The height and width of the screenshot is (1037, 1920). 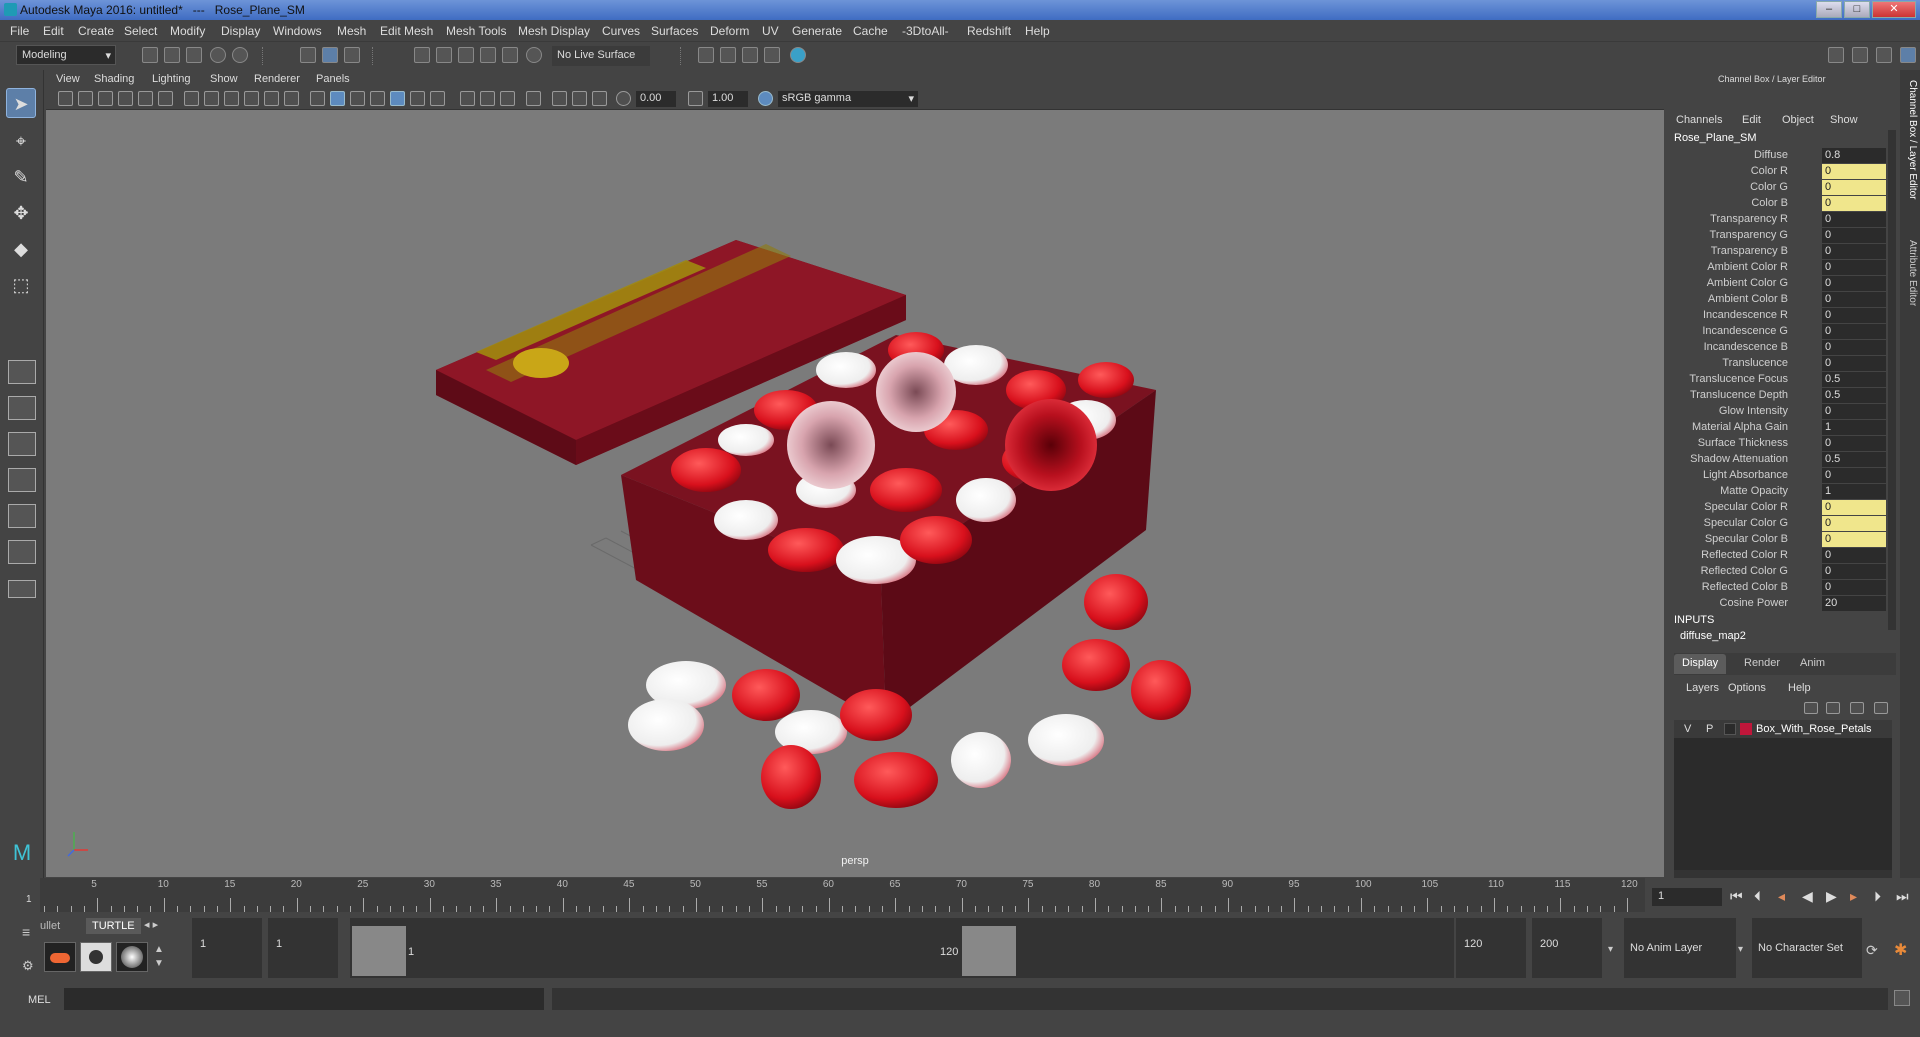 What do you see at coordinates (1745, 475) in the screenshot?
I see `attribute-name: Light Absorbance` at bounding box center [1745, 475].